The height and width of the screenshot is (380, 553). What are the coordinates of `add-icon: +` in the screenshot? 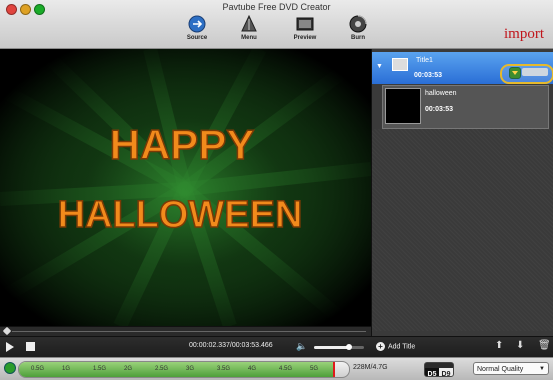 It's located at (380, 346).